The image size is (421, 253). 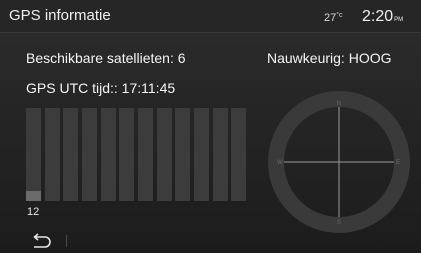 I want to click on gps-utc-time: GPS UTC tijd:: 17:11:45, so click(x=101, y=88).